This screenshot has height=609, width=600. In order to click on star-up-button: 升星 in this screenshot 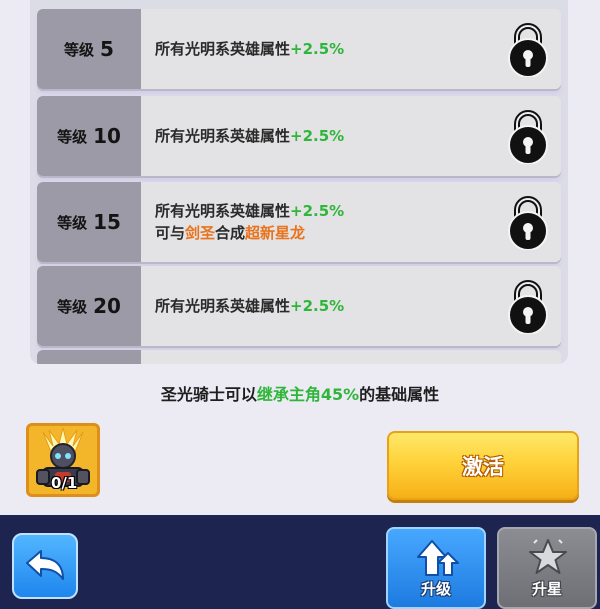, I will do `click(547, 568)`.